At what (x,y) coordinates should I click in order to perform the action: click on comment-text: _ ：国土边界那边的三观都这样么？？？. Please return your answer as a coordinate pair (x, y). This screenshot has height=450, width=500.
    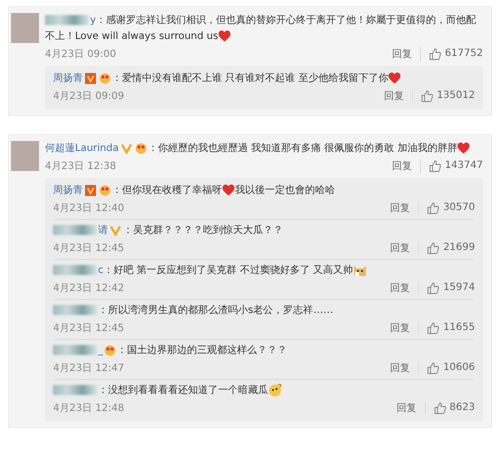
    Looking at the image, I should click on (264, 351).